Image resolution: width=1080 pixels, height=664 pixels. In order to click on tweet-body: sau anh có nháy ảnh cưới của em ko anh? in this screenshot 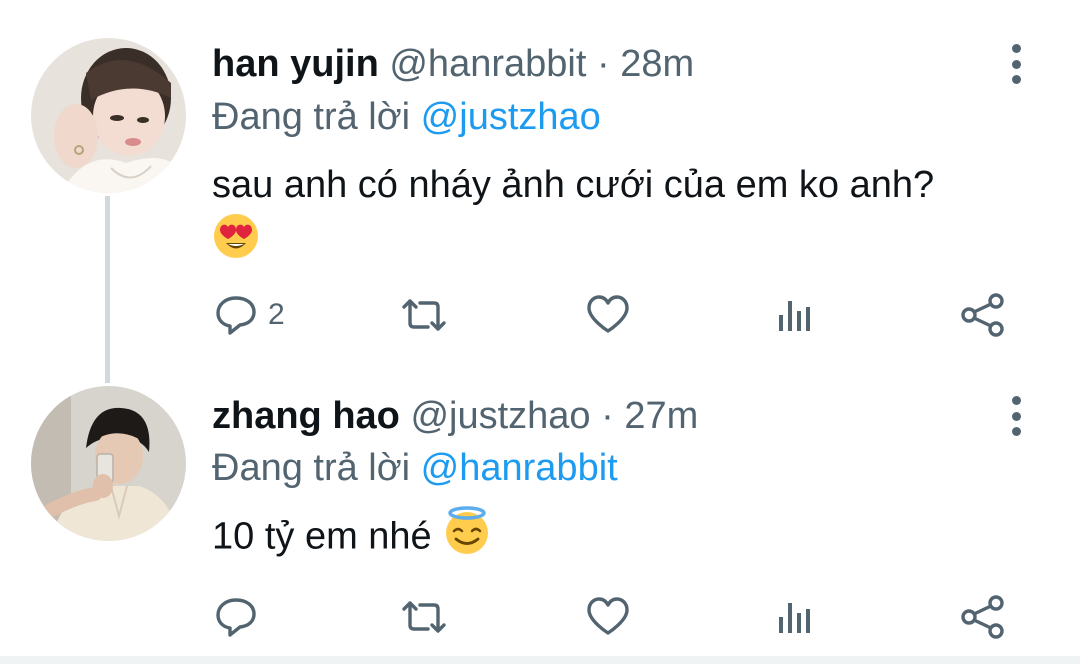, I will do `click(573, 185)`.